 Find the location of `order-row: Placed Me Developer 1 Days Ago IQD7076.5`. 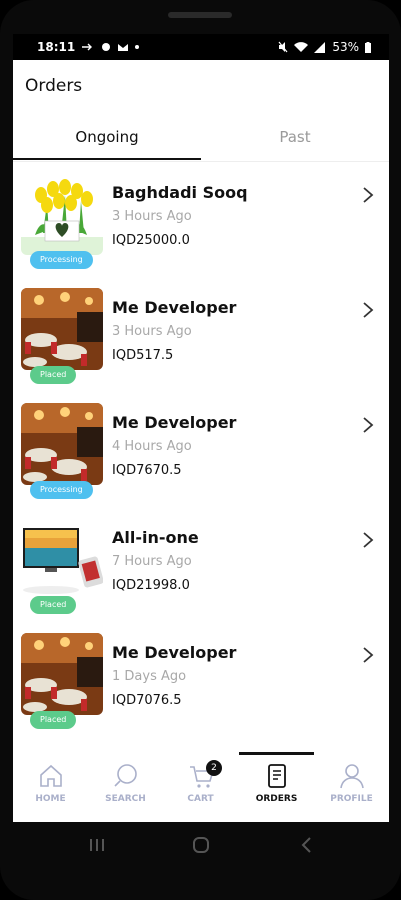

order-row: Placed Me Developer 1 Days Ago IQD7076.5 is located at coordinates (201, 679).